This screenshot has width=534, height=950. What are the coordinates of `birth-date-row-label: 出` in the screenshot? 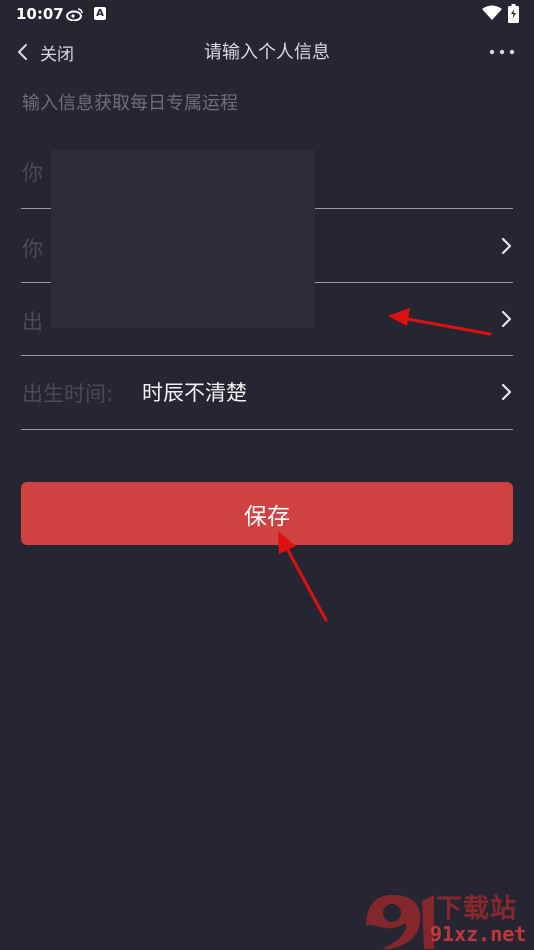 It's located at (32, 322).